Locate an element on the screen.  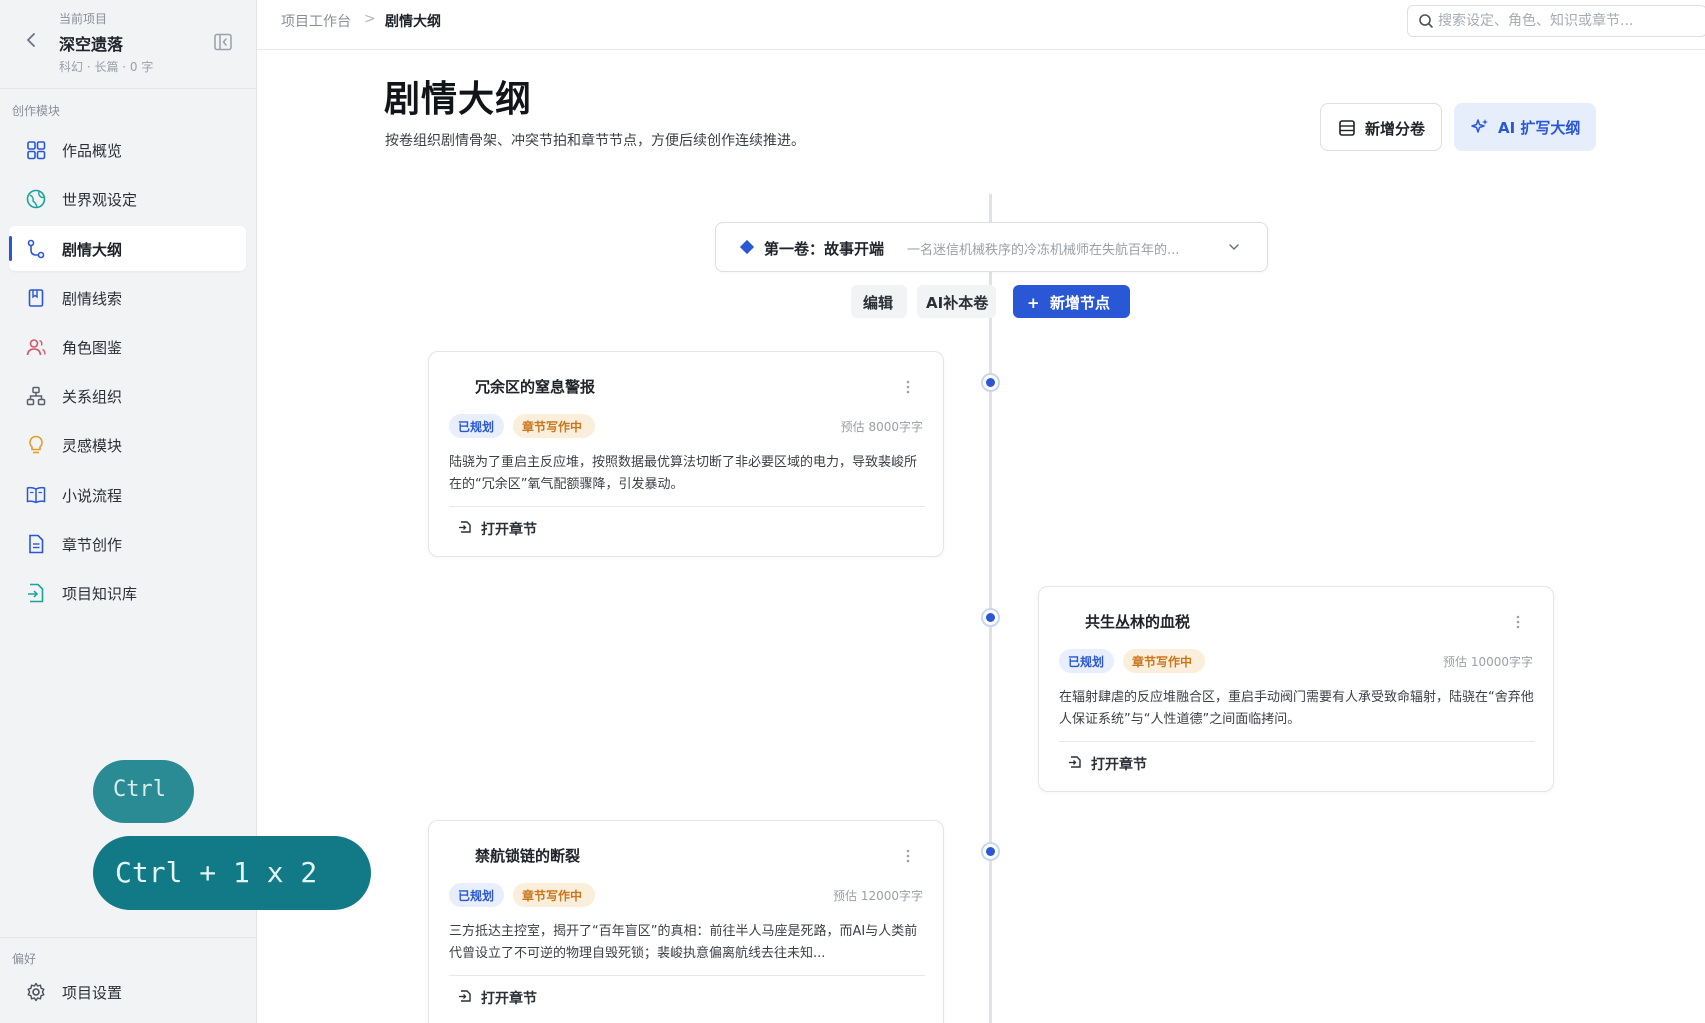
sidebar-item-settings: 项目设置 is located at coordinates (127, 991).